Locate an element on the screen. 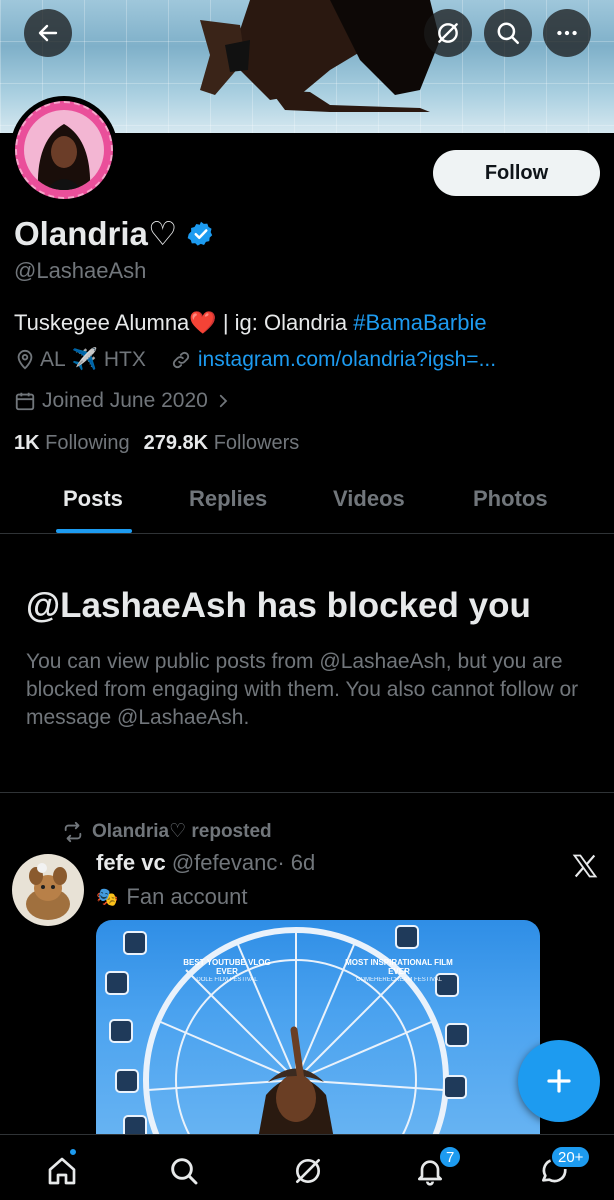 The width and height of the screenshot is (614, 1200). bio-ig-text: | ig: Olandria is located at coordinates (285, 322).